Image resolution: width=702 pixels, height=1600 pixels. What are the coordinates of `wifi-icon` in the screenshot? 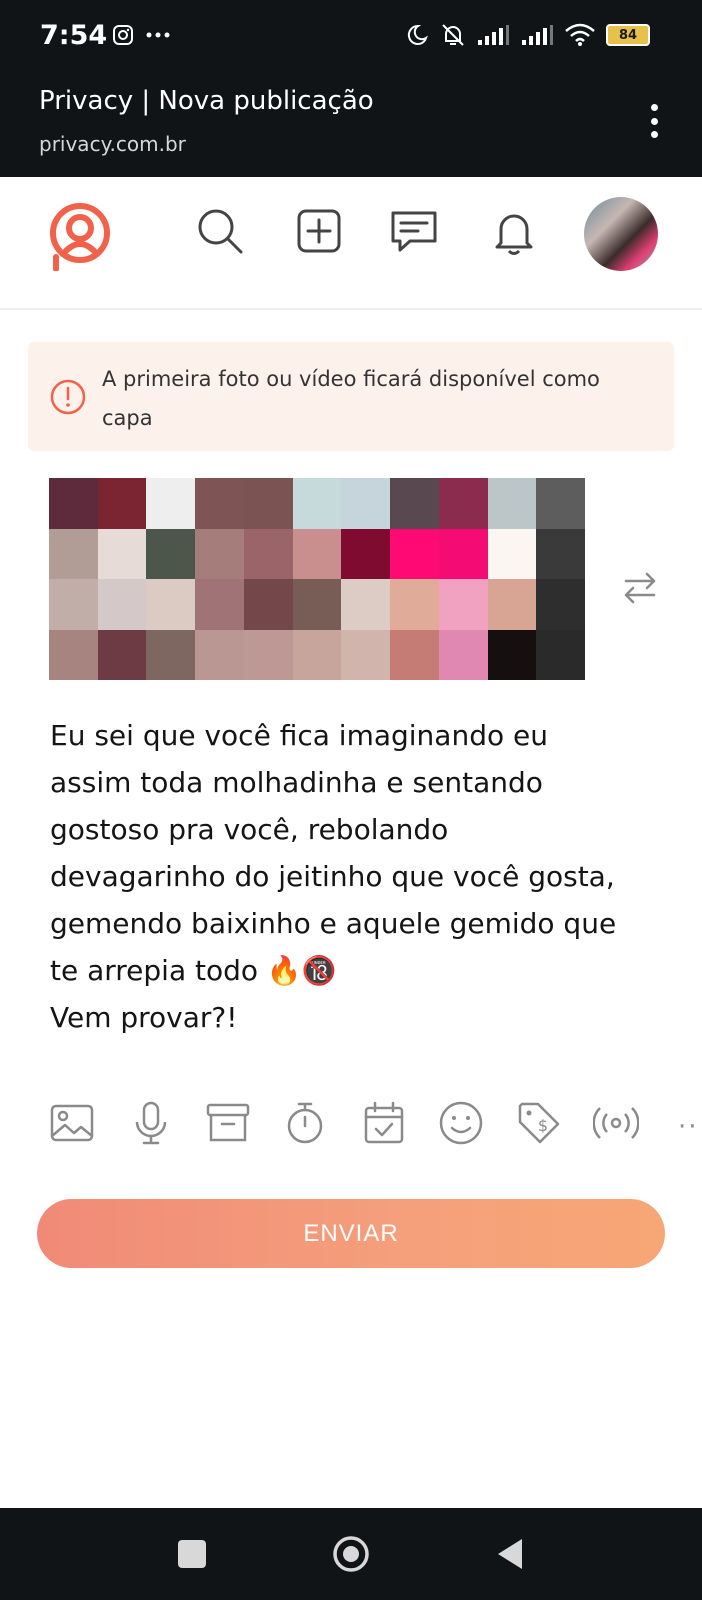 It's located at (580, 34).